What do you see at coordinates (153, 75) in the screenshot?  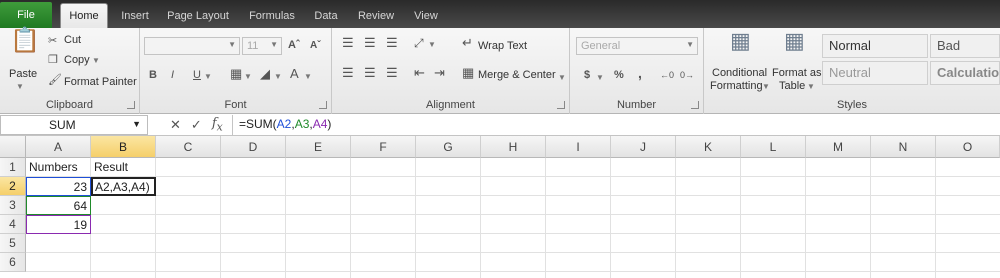 I see `bold-button: B` at bounding box center [153, 75].